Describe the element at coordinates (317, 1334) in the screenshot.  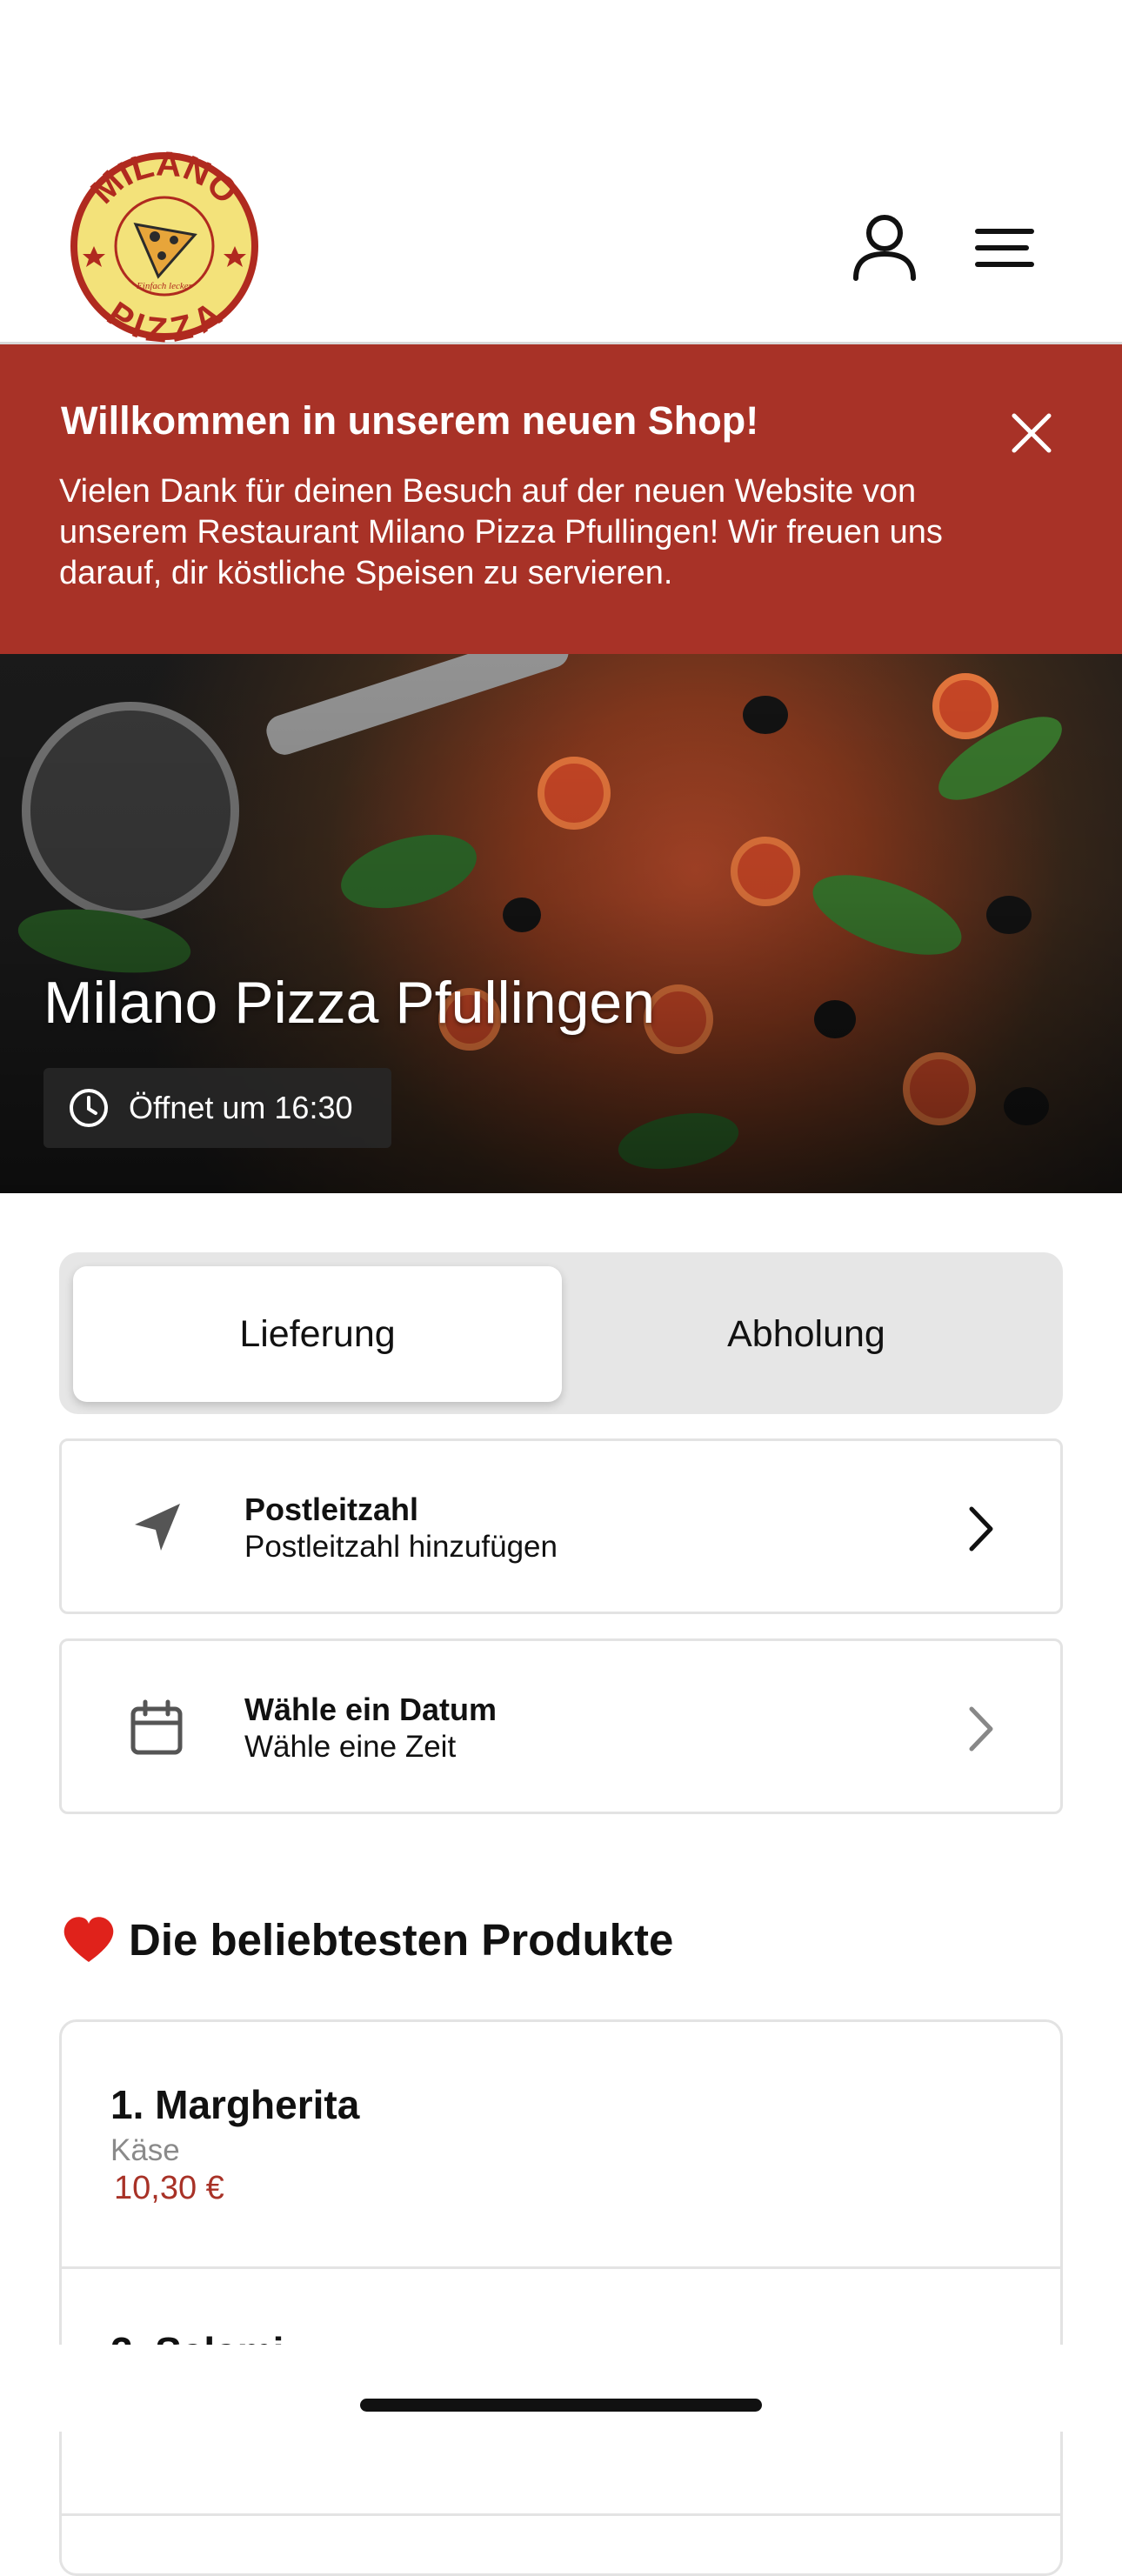
I see `tab-delivery: Lieferung` at that location.